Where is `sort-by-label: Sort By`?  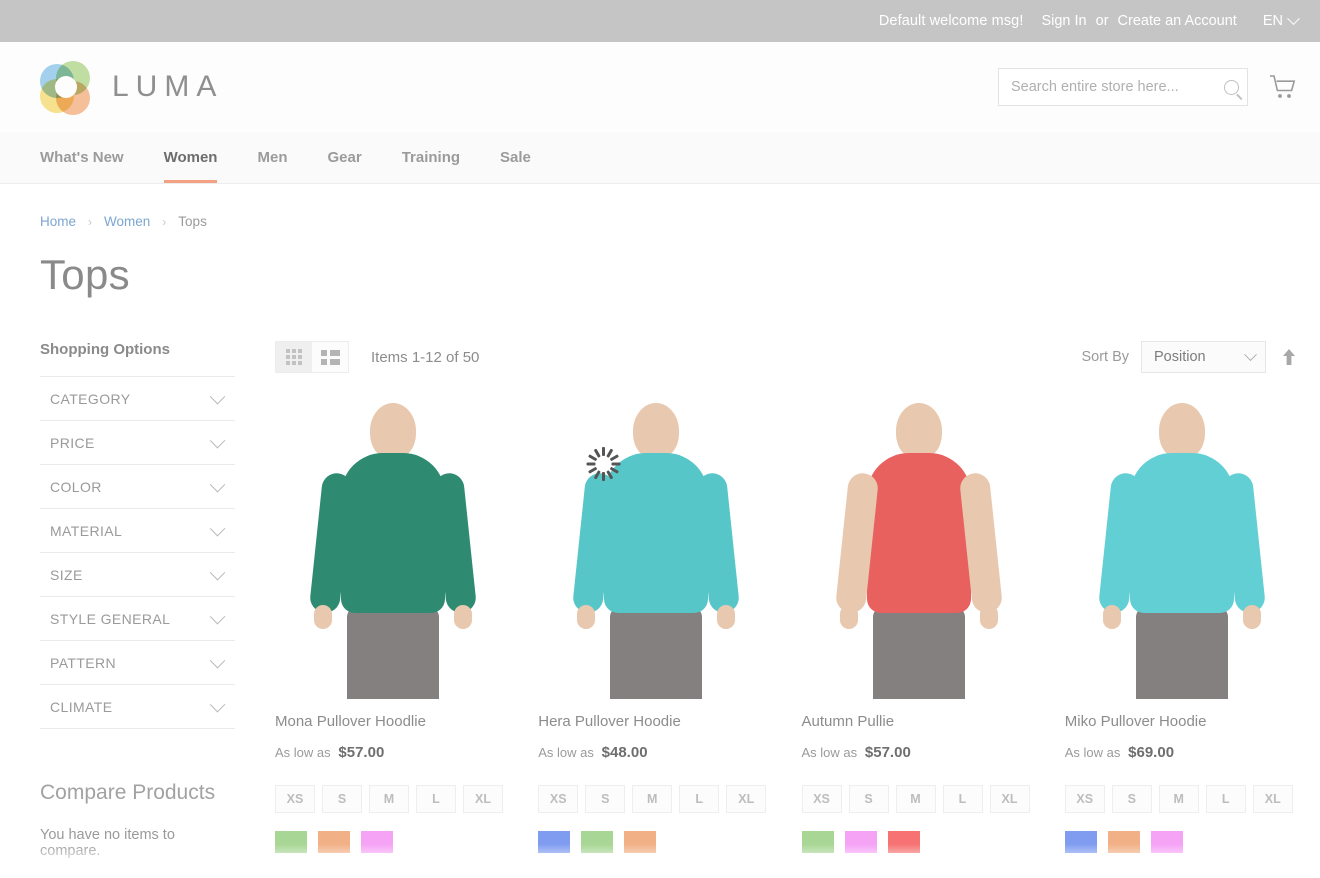 sort-by-label: Sort By is located at coordinates (1105, 357).